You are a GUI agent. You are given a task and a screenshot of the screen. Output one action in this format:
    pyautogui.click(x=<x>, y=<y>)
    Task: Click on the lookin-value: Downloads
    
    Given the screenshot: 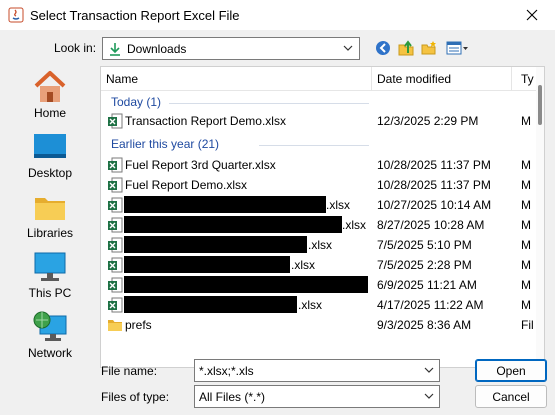 What is the action you would take?
    pyautogui.click(x=157, y=49)
    